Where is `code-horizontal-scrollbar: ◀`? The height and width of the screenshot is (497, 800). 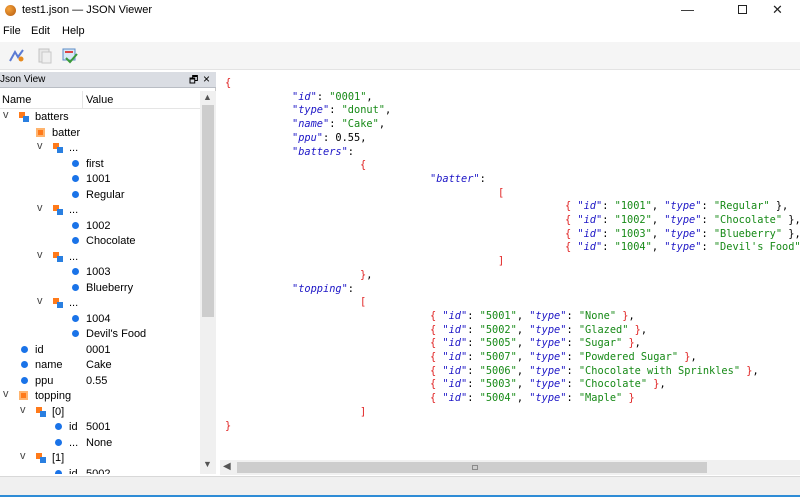
code-horizontal-scrollbar: ◀ is located at coordinates (510, 467).